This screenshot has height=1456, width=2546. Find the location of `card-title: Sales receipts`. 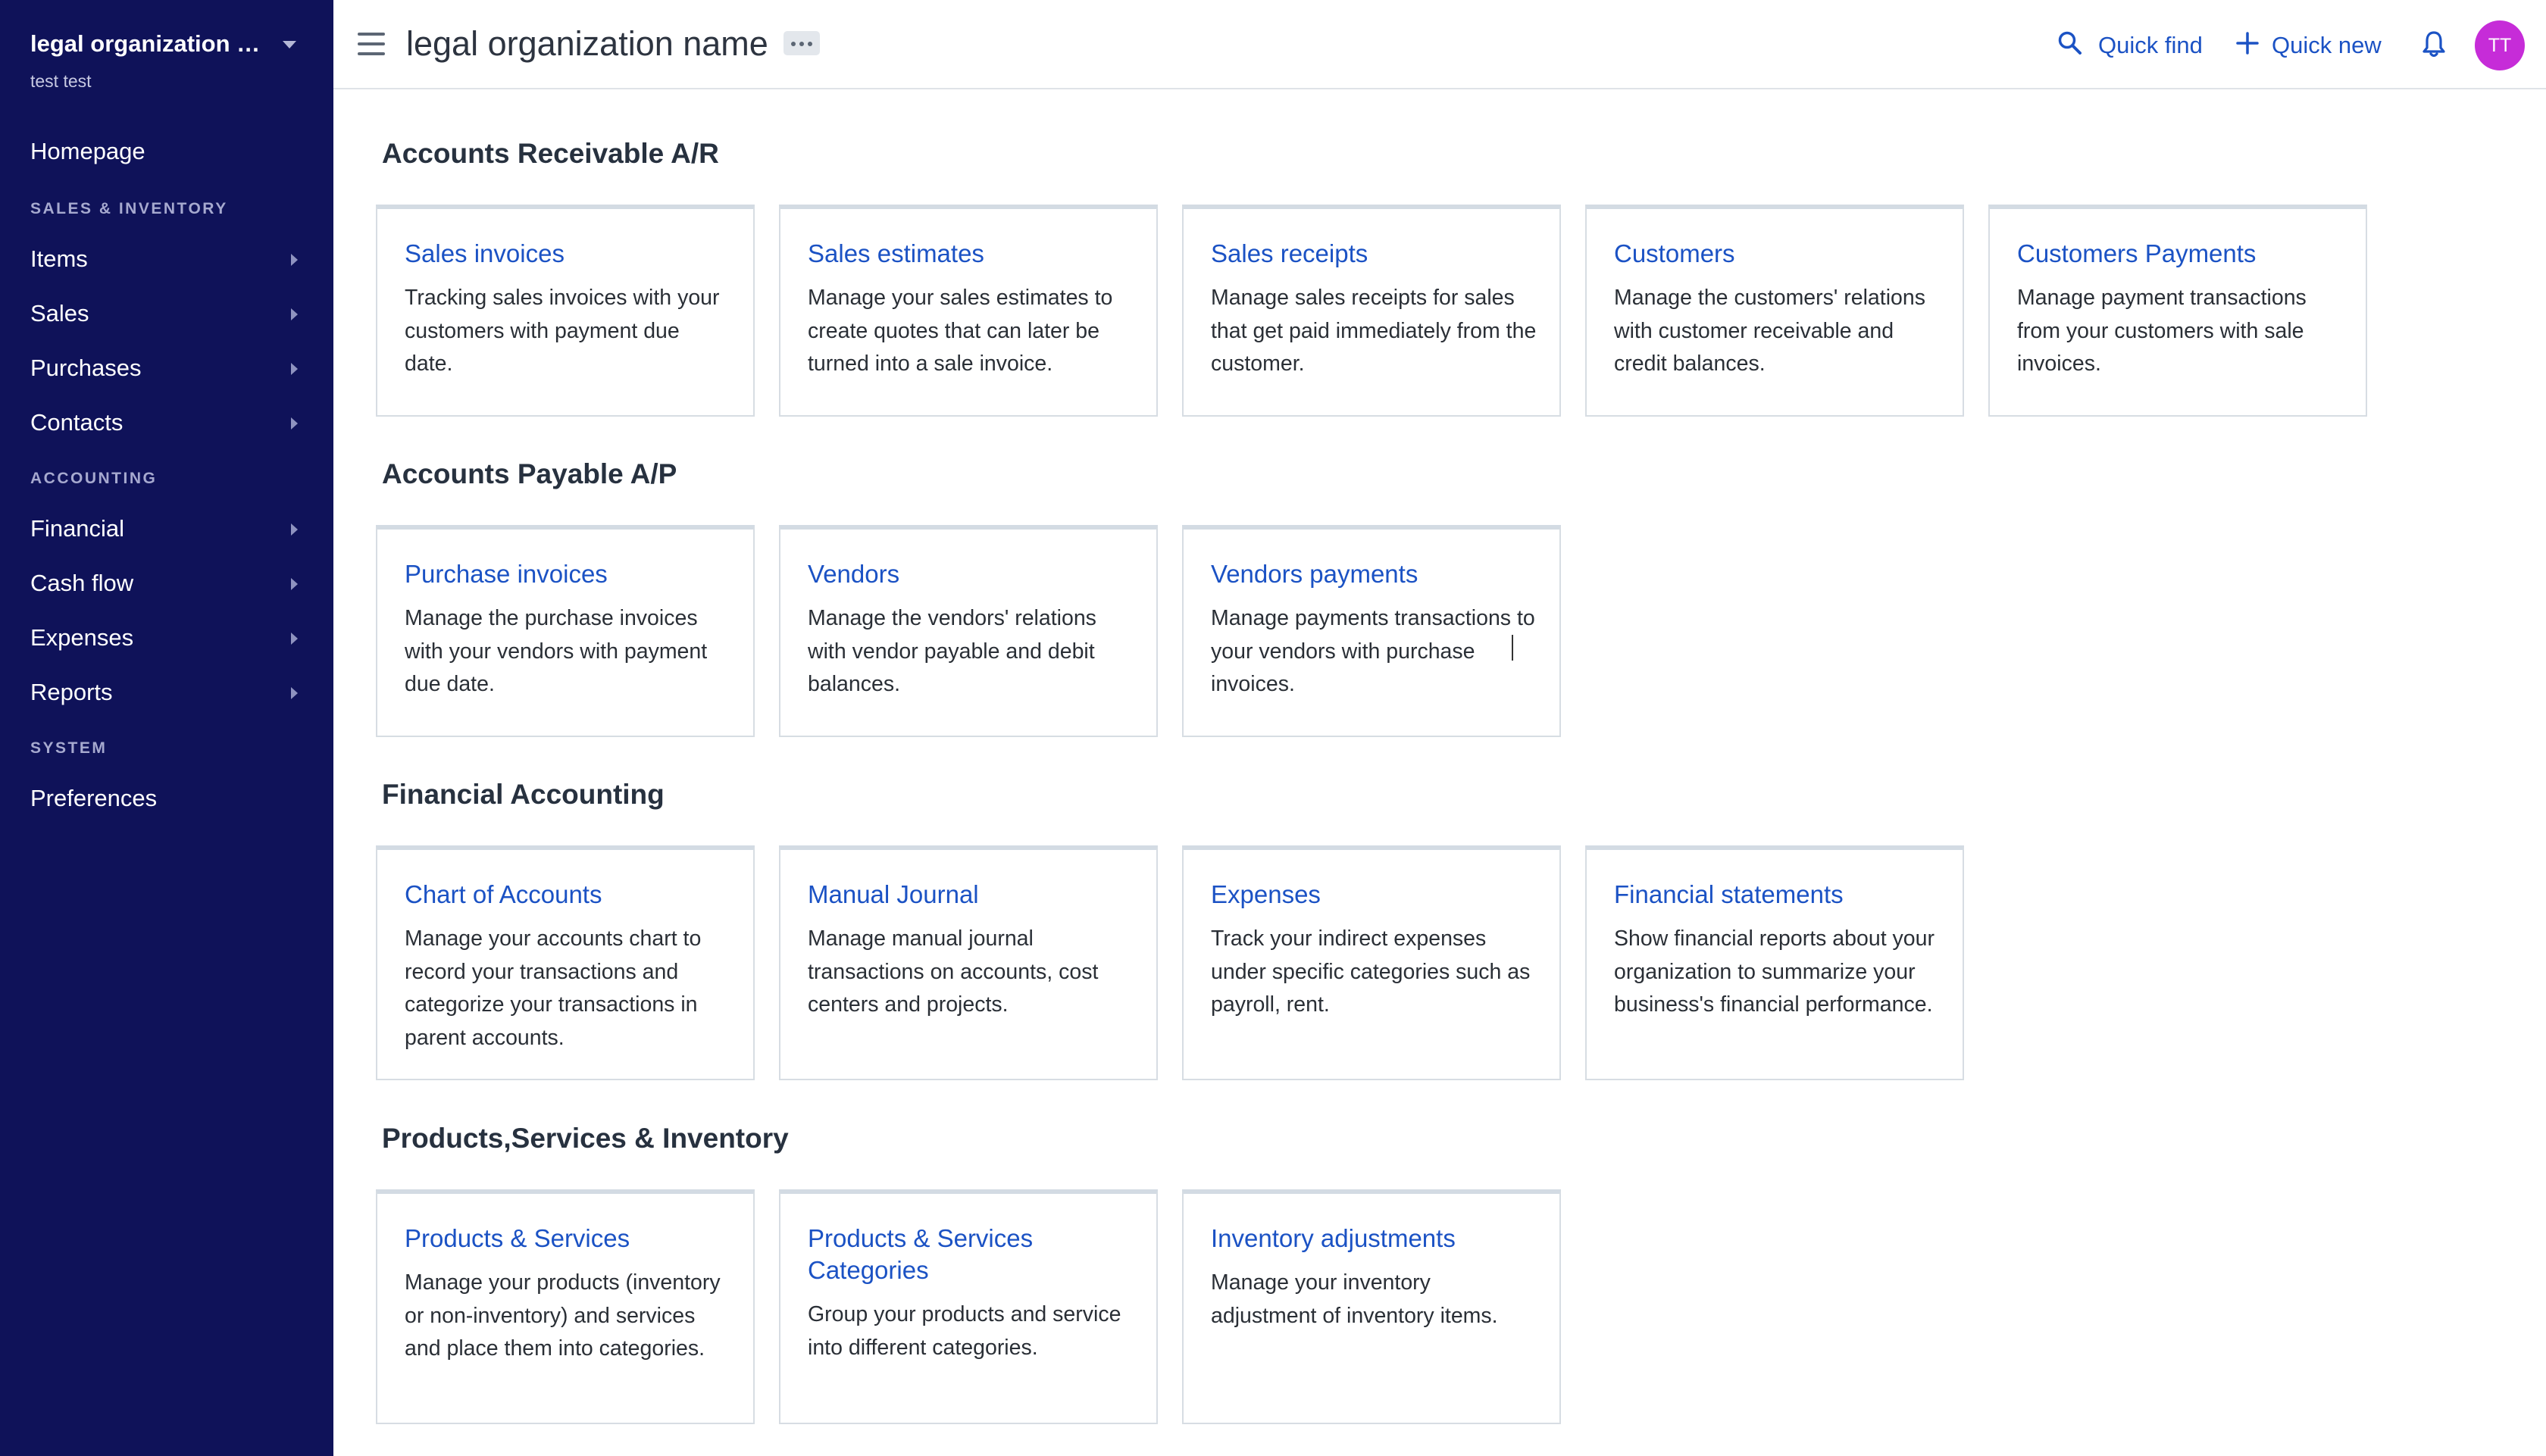

card-title: Sales receipts is located at coordinates (1289, 253).